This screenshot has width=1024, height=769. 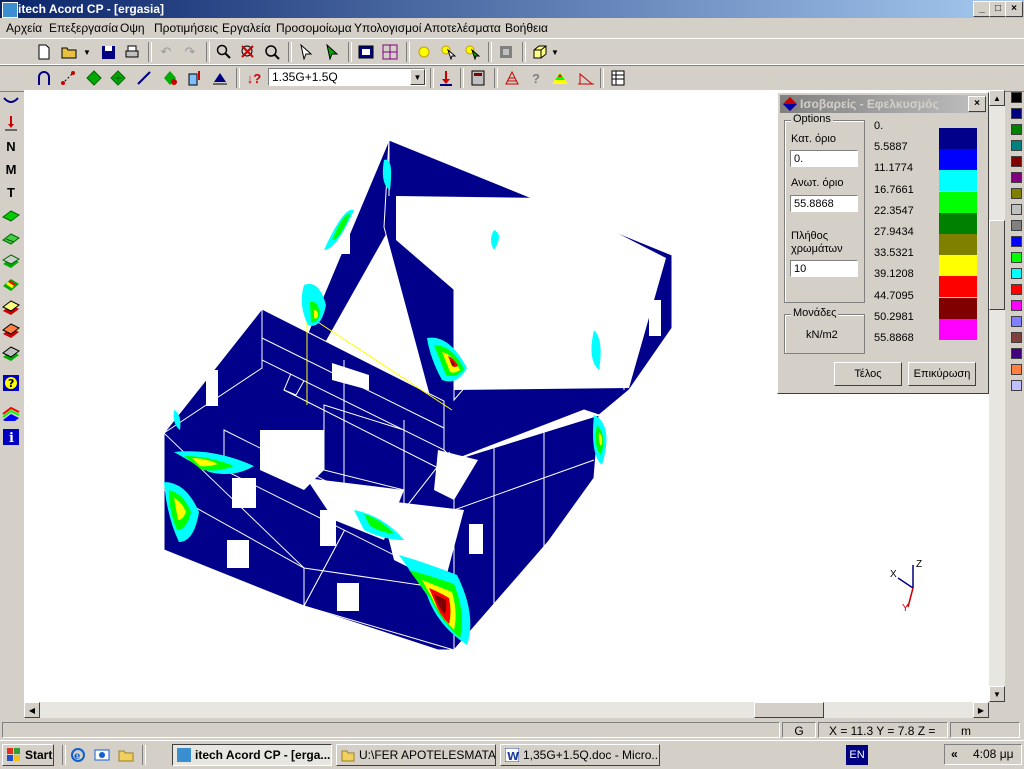 What do you see at coordinates (70, 52) in the screenshot?
I see `open-file-button` at bounding box center [70, 52].